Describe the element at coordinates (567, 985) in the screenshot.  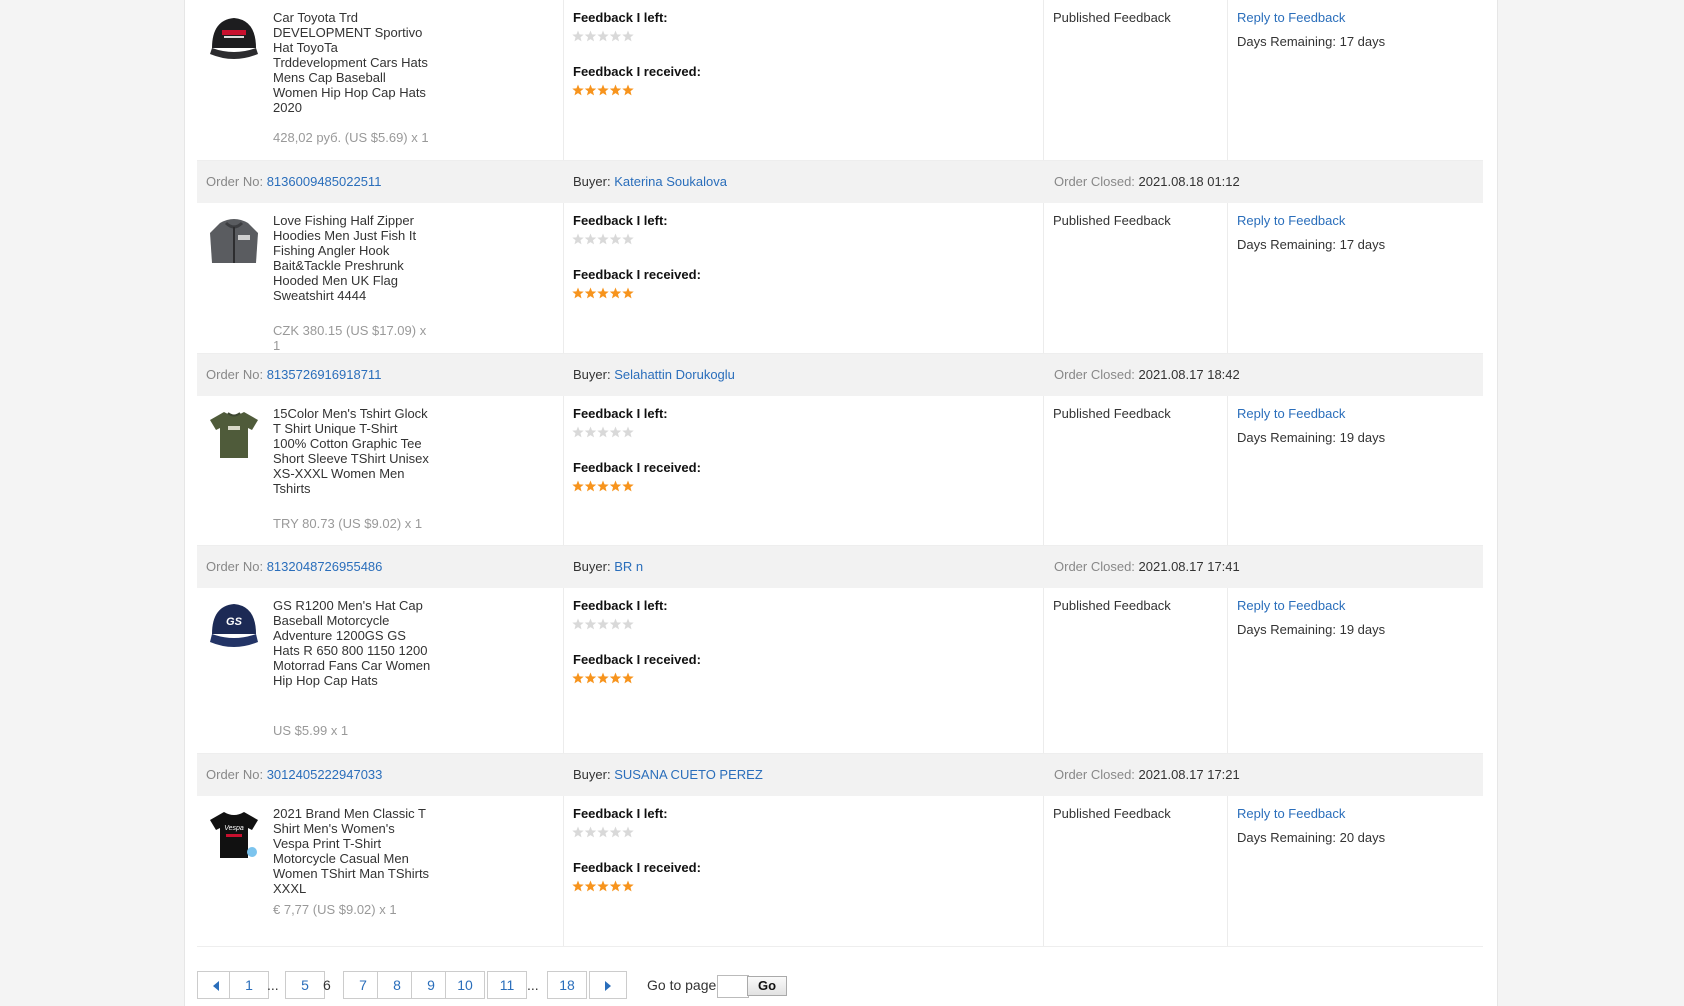
I see `page-link: 18` at that location.